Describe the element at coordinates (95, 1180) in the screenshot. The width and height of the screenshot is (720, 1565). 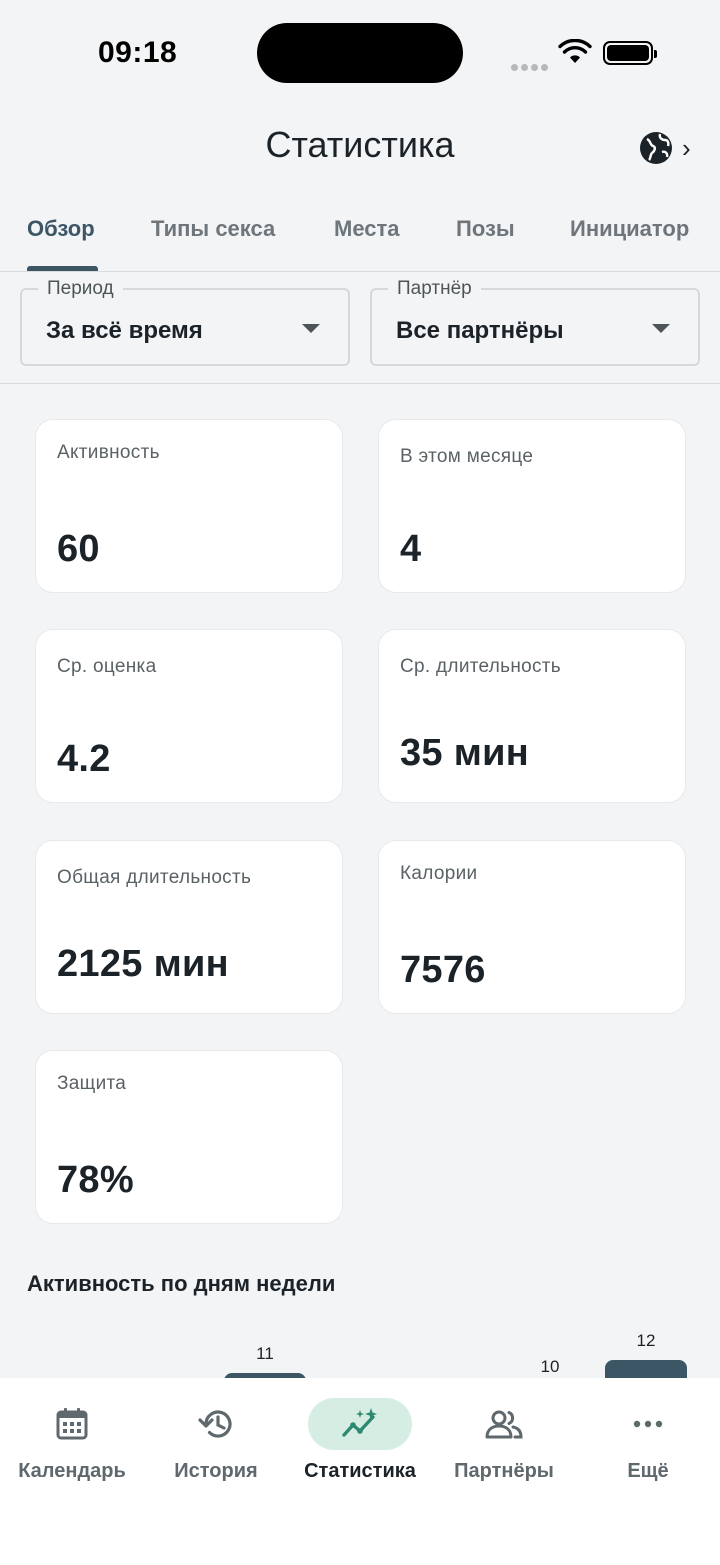
I see `stat-value: 78%` at that location.